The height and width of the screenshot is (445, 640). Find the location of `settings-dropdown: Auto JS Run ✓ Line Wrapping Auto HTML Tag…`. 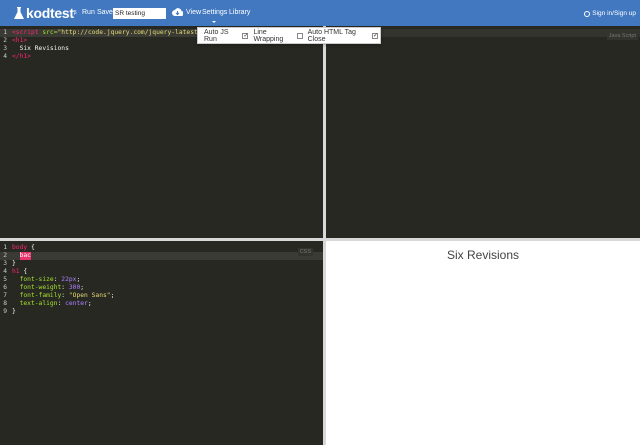

settings-dropdown: Auto JS Run ✓ Line Wrapping Auto HTML Tag… is located at coordinates (289, 35).